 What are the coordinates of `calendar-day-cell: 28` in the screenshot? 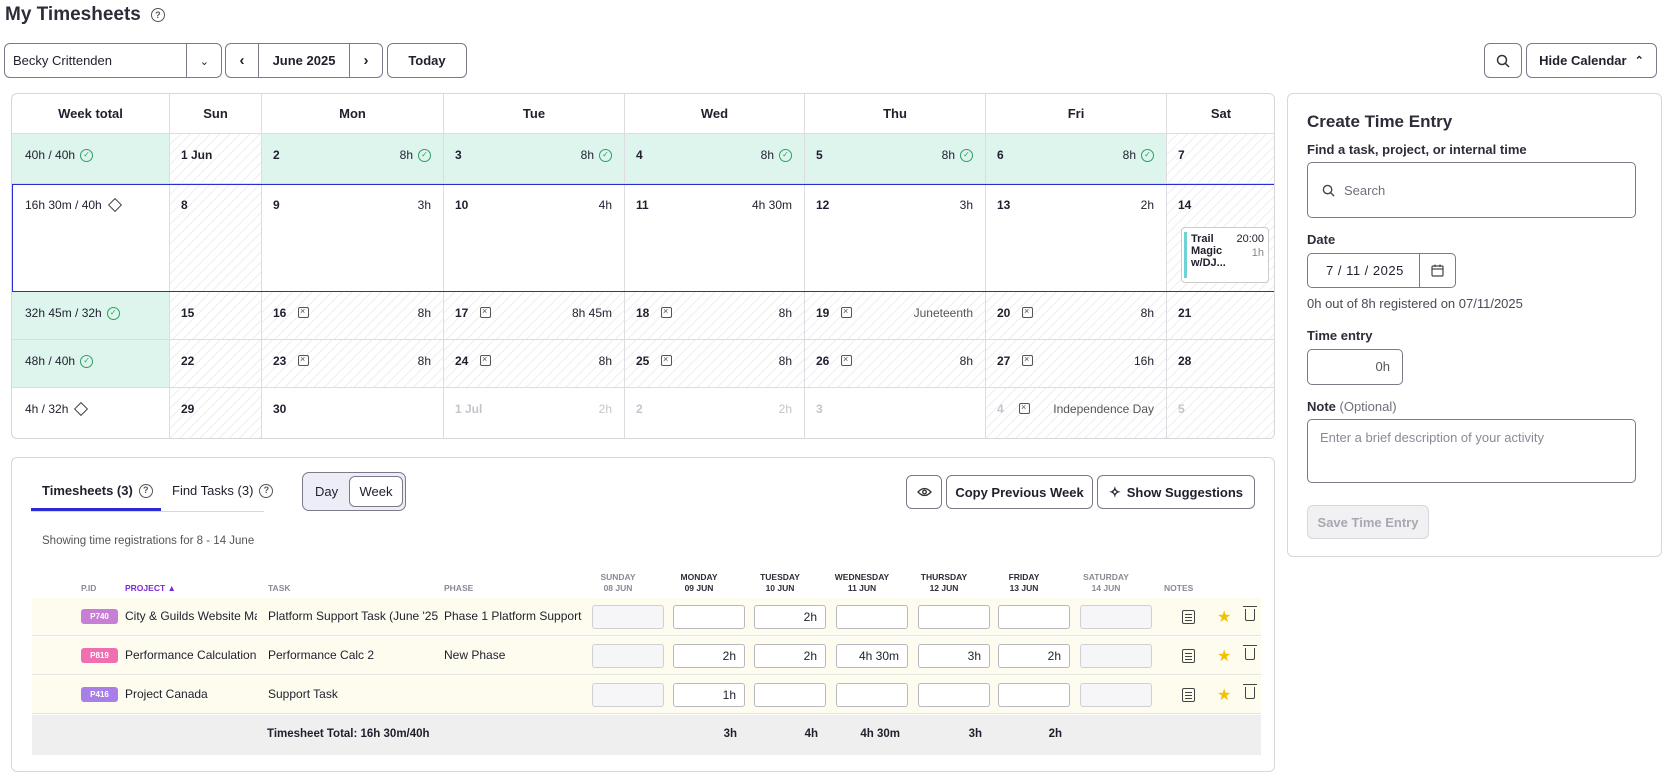 It's located at (1220, 364).